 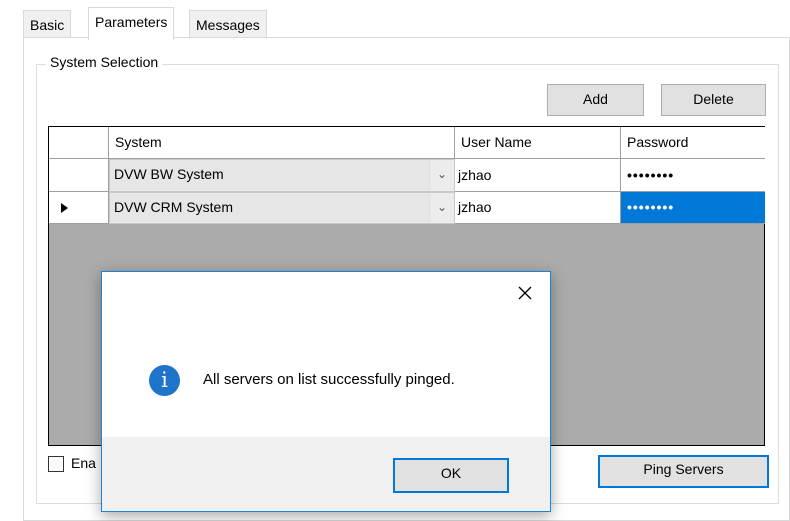 What do you see at coordinates (683, 471) in the screenshot?
I see `ping-servers-button: Ping Servers` at bounding box center [683, 471].